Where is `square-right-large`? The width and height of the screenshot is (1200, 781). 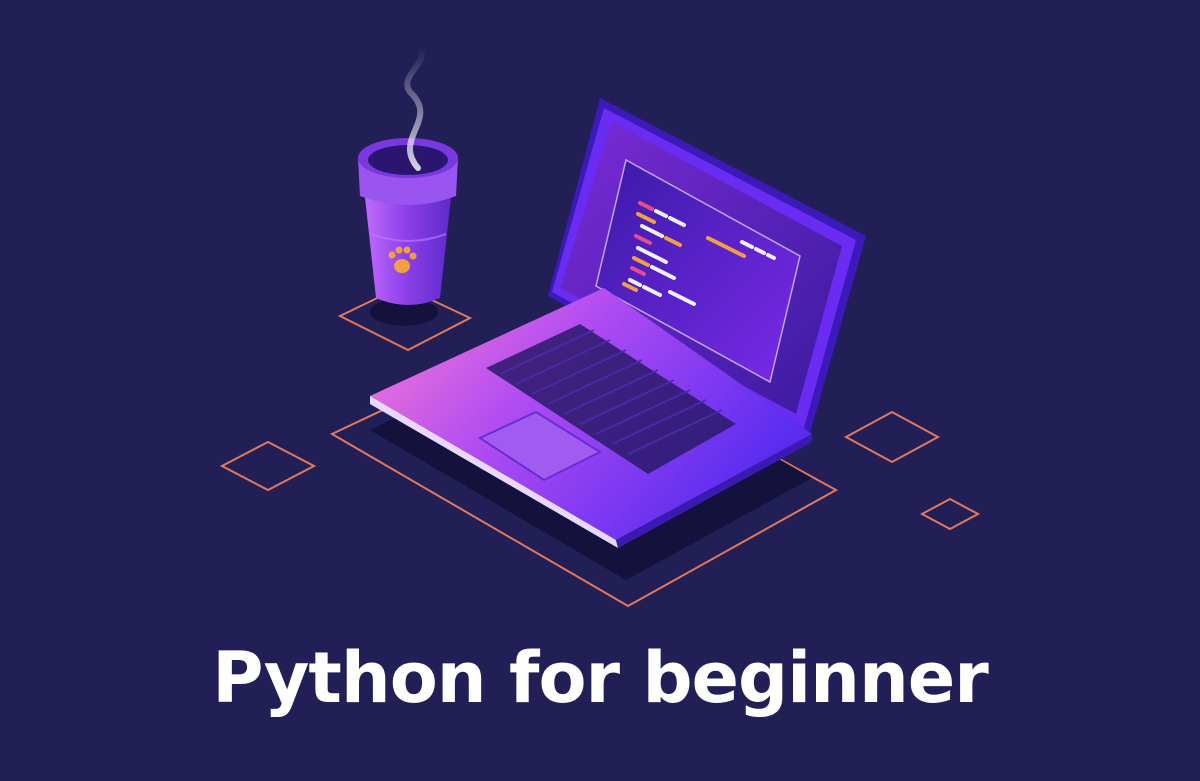
square-right-large is located at coordinates (892, 437).